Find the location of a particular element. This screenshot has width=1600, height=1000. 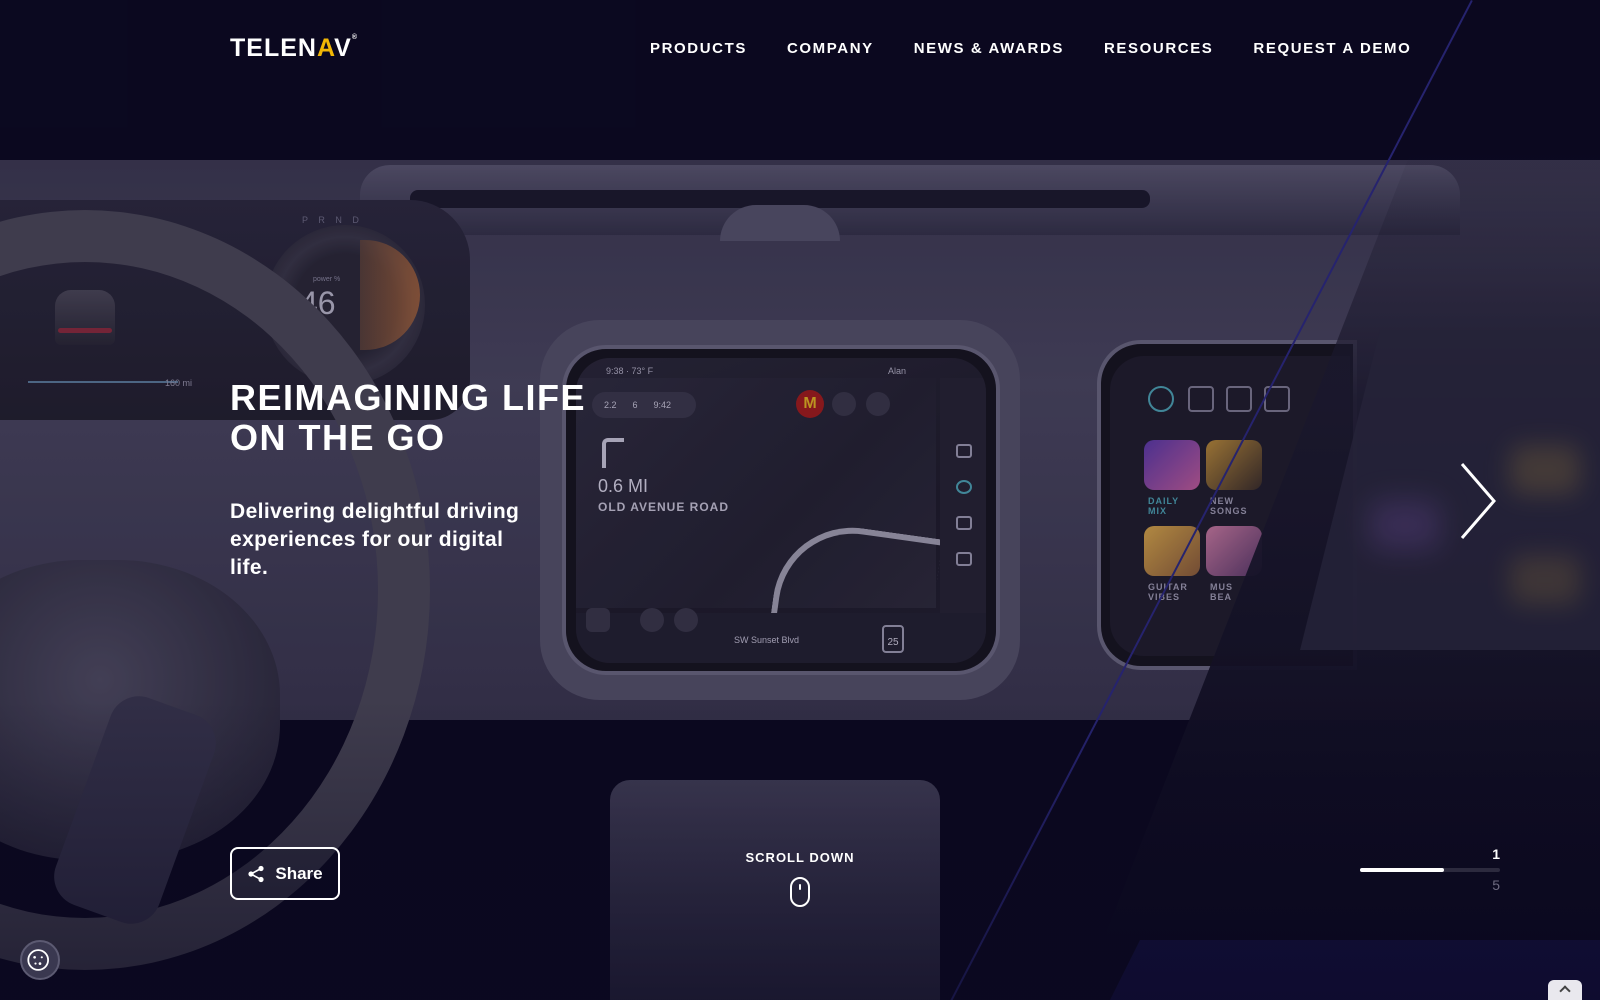

scroll-down-label: SCROLL DOWN is located at coordinates (800, 857).